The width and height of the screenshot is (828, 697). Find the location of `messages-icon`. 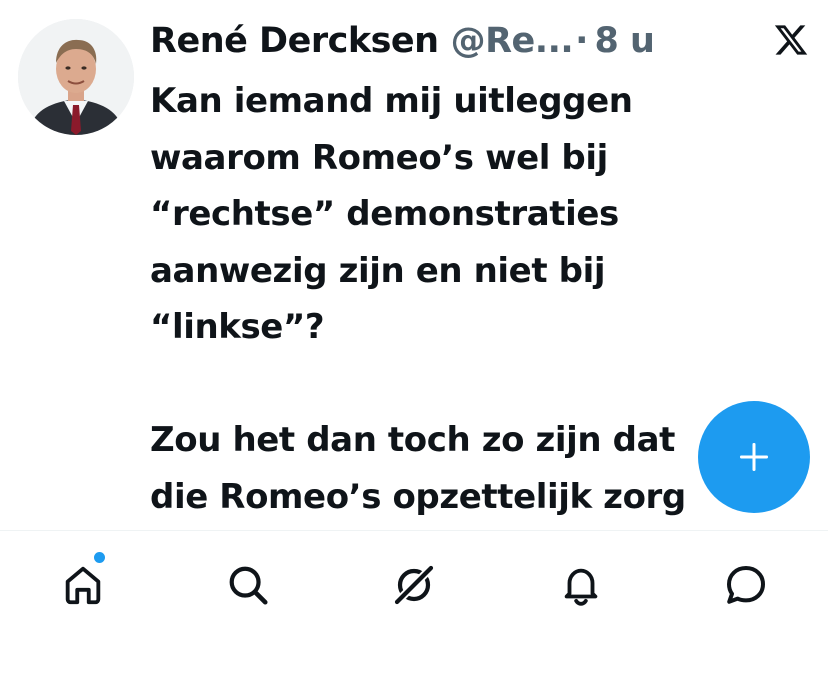

messages-icon is located at coordinates (746, 585).